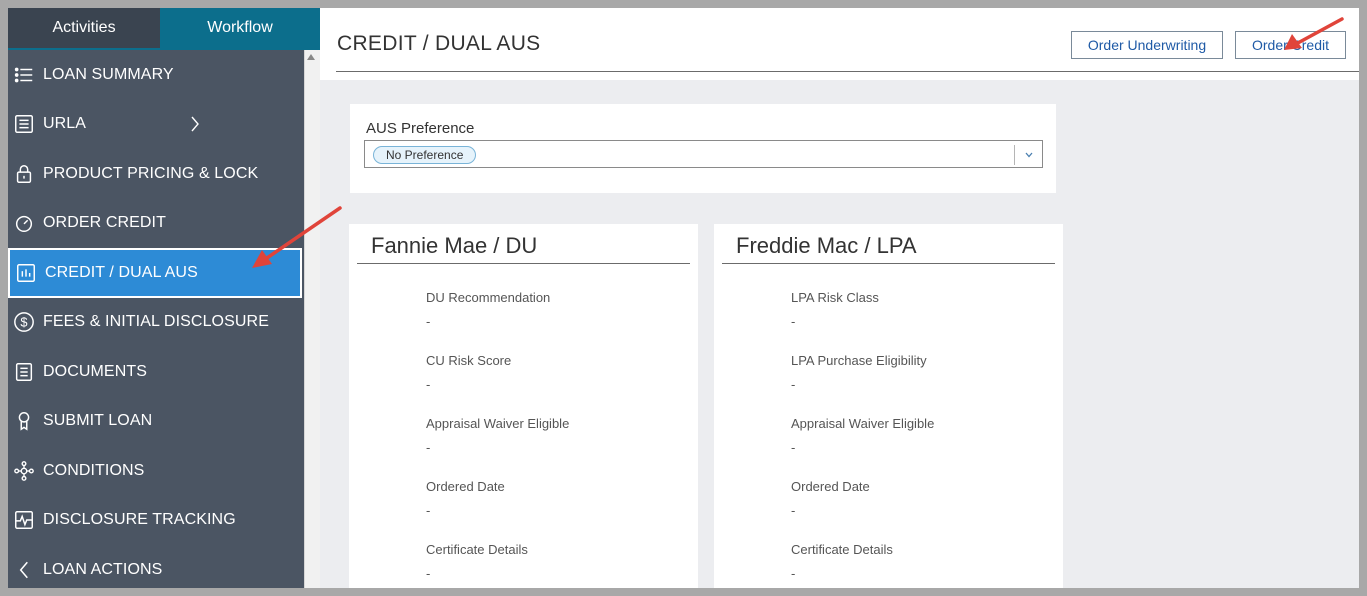 This screenshot has height=596, width=1367. What do you see at coordinates (156, 471) in the screenshot?
I see `sidebar-item-conditions: CONDITIONS` at bounding box center [156, 471].